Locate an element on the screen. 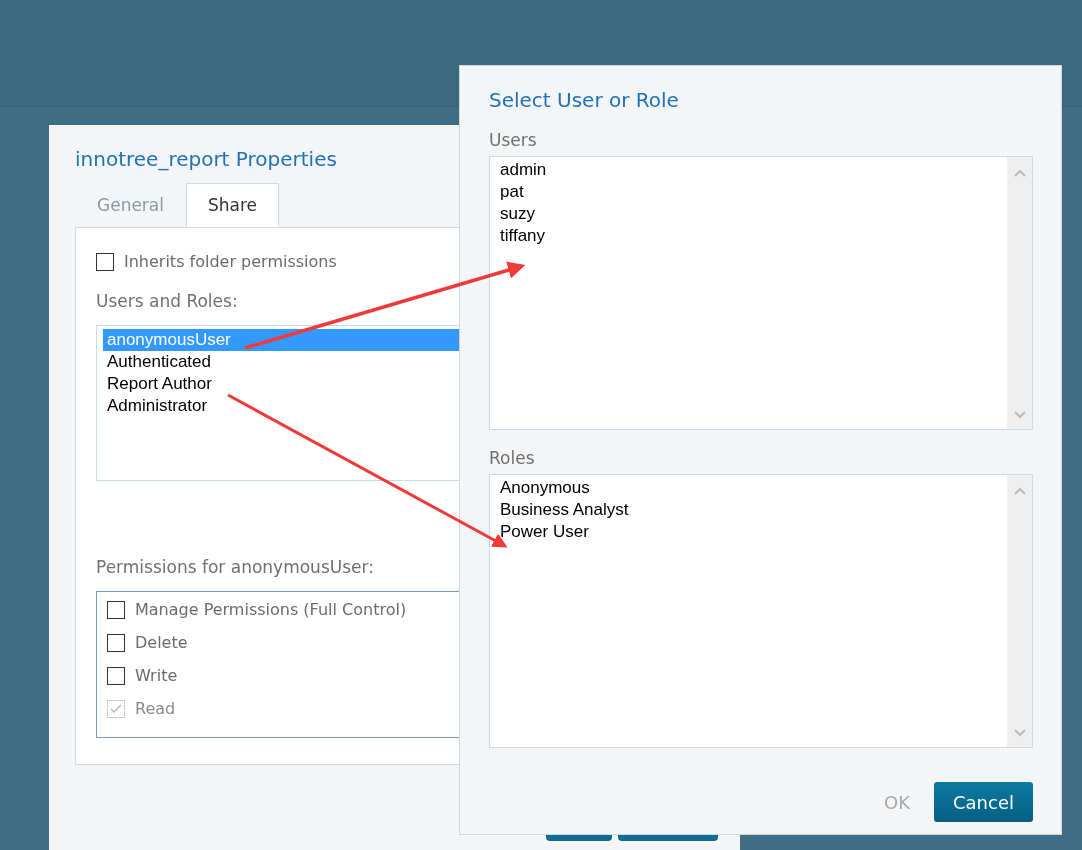 This screenshot has height=850, width=1082. checkbox-label: Read is located at coordinates (155, 708).